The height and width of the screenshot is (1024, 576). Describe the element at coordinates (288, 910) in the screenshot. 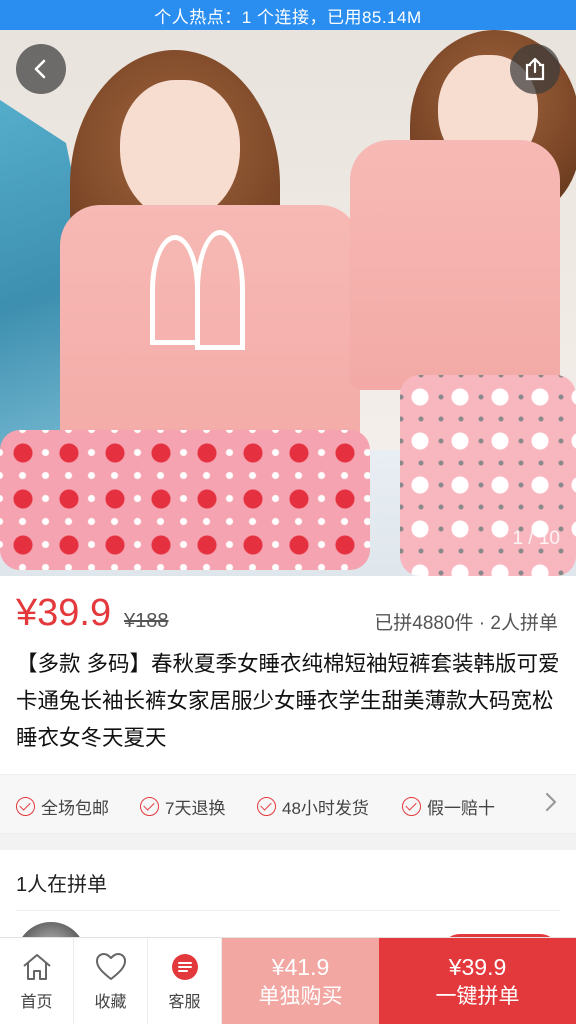

I see `divider` at that location.